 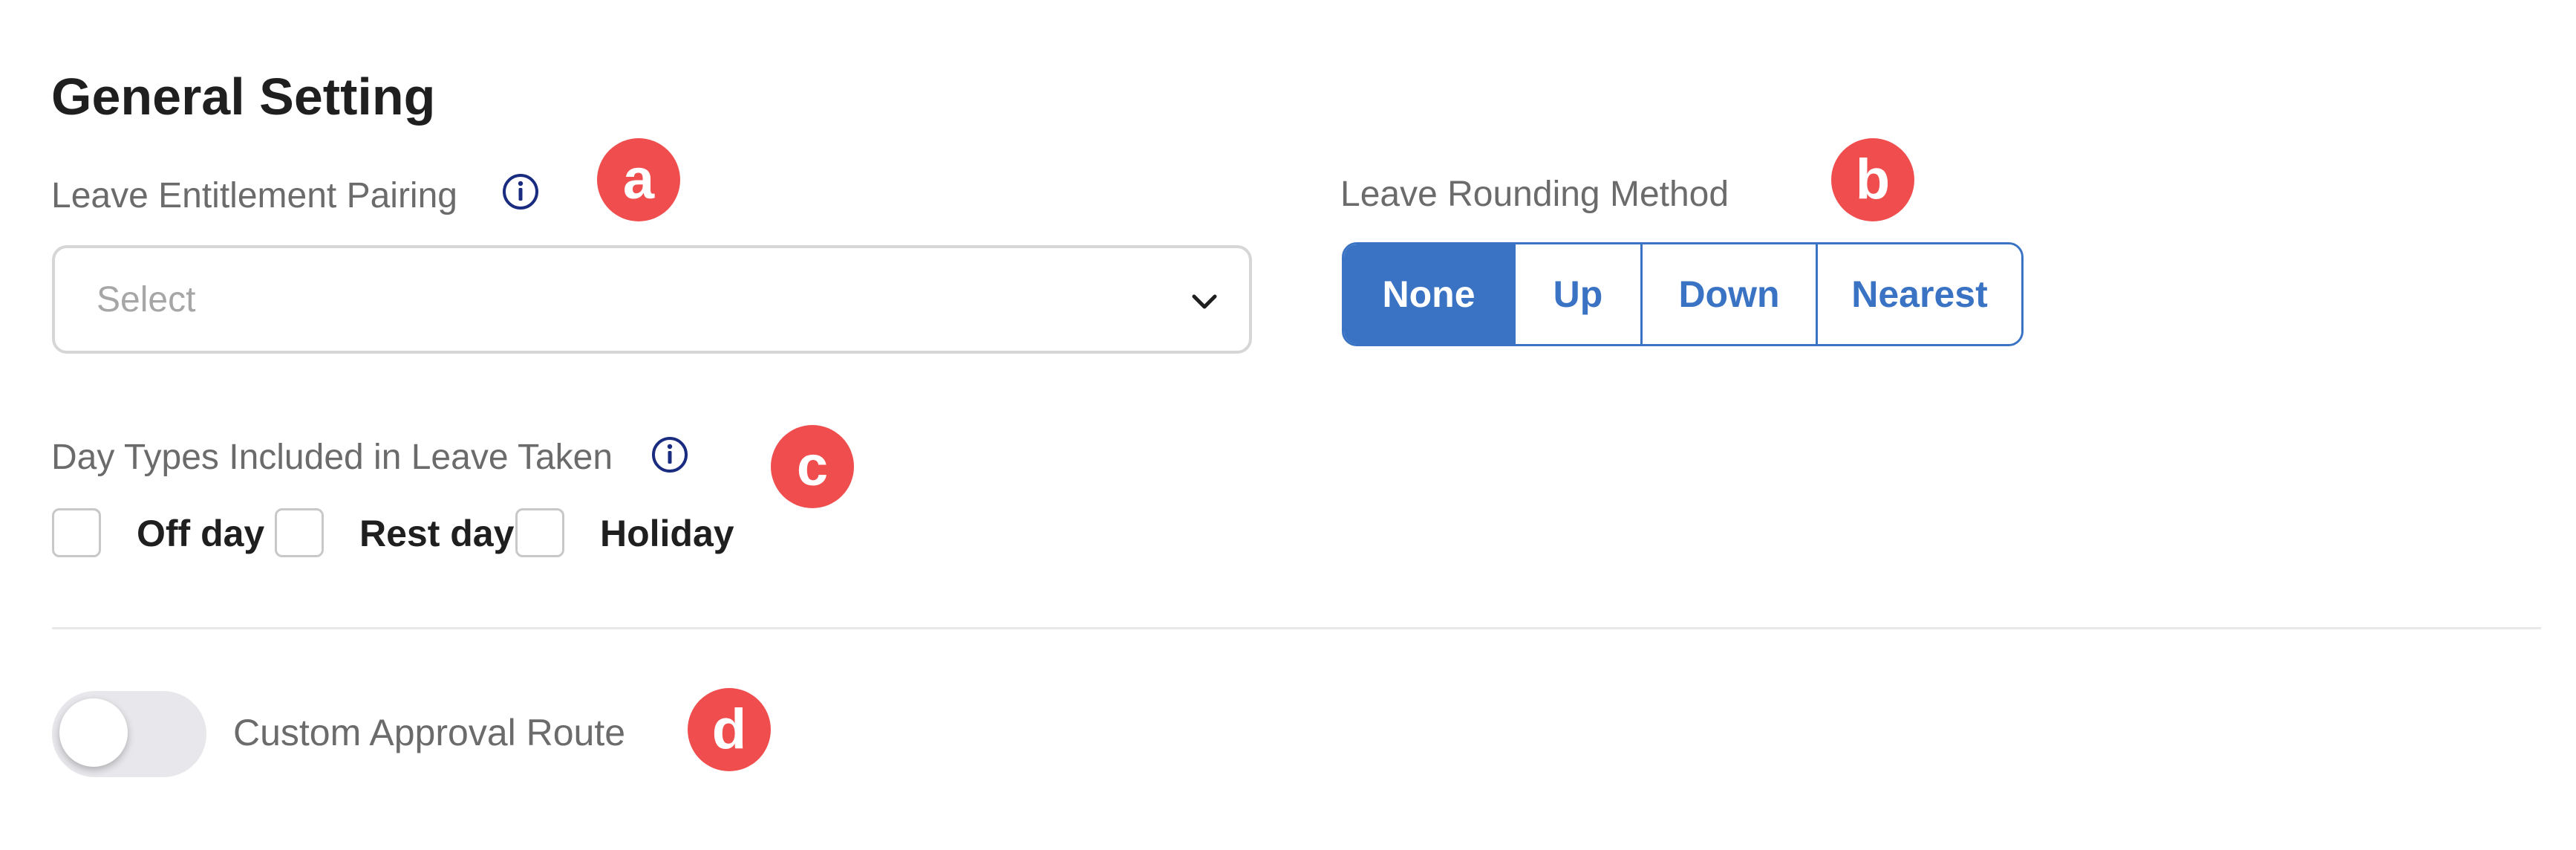 What do you see at coordinates (254, 195) in the screenshot?
I see `leave-entitlement-label: Leave Entitlement Pairing` at bounding box center [254, 195].